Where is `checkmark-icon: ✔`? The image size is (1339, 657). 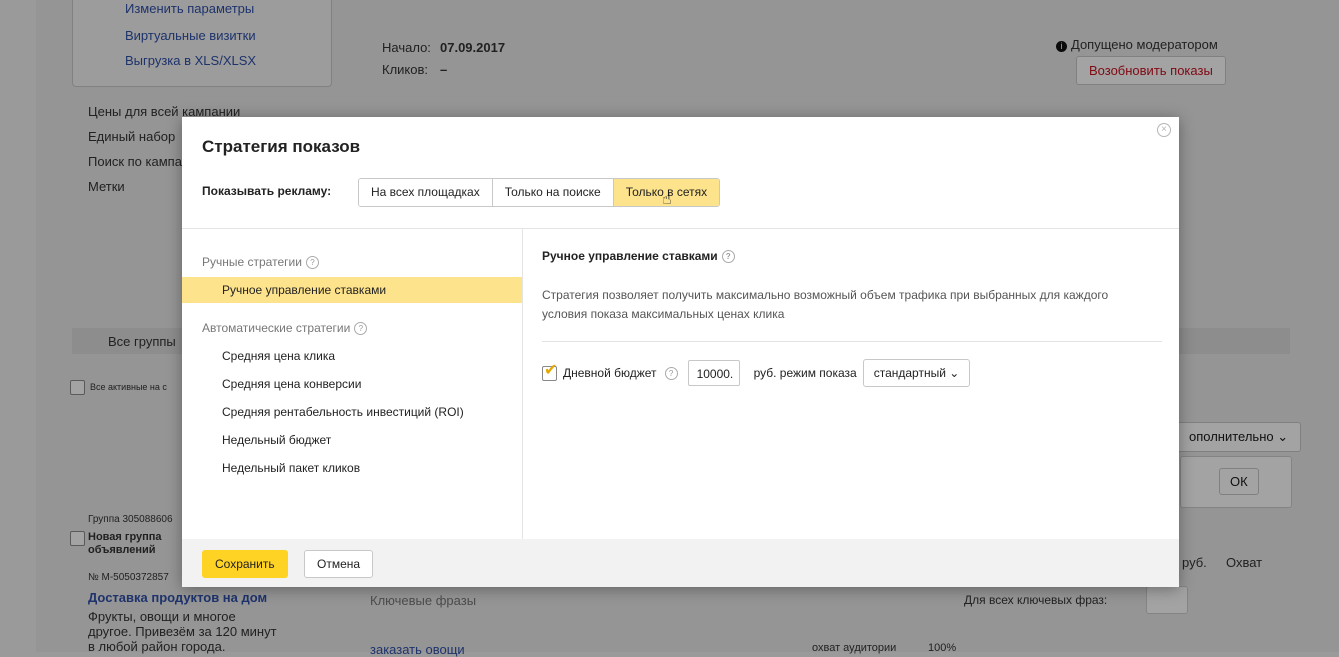
checkmark-icon: ✔ is located at coordinates (551, 370).